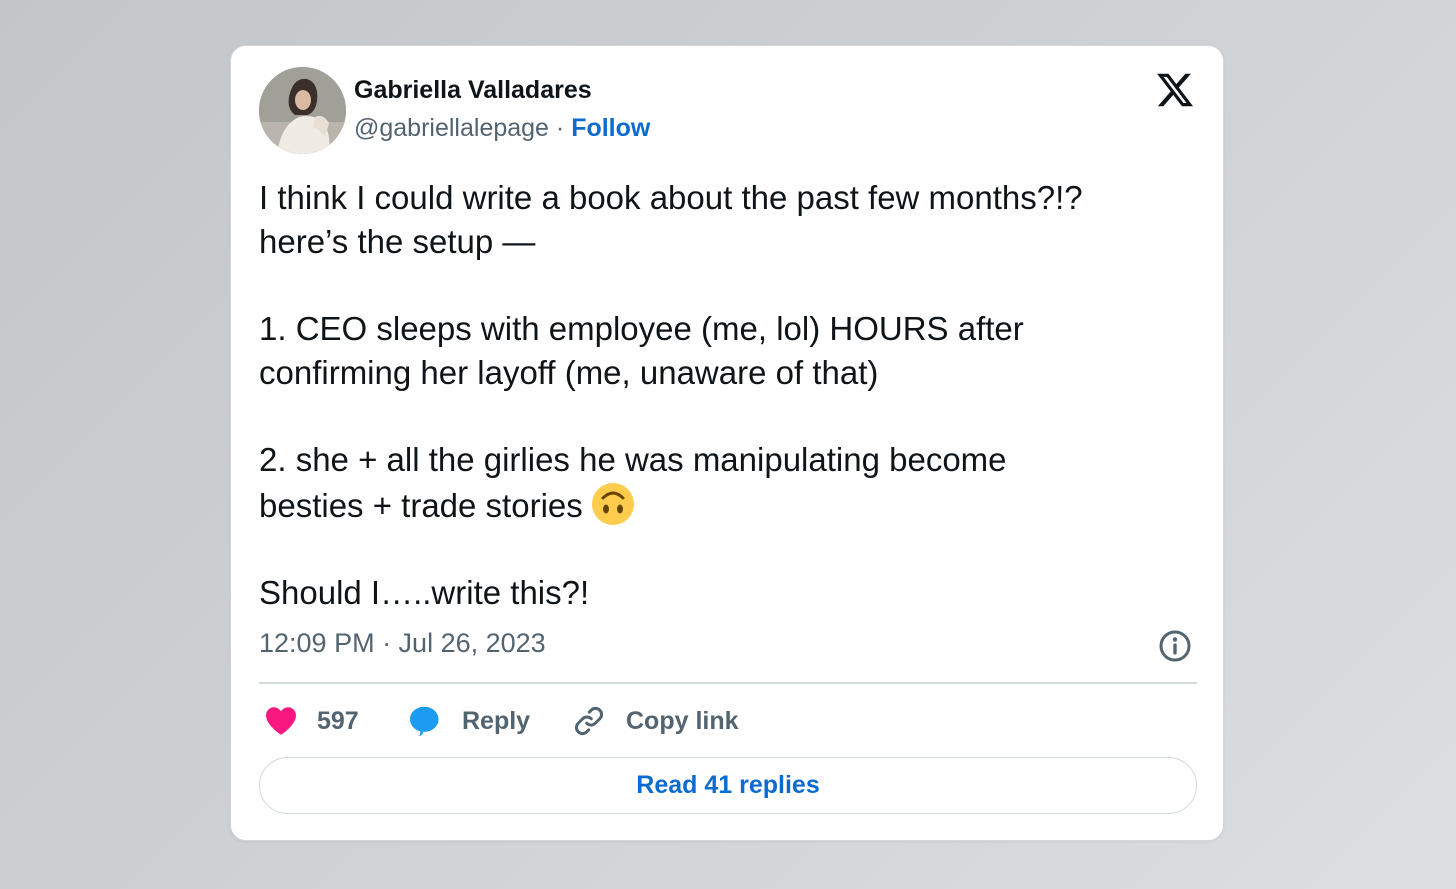 The height and width of the screenshot is (889, 1456). What do you see at coordinates (729, 505) in the screenshot?
I see `tweet-line-with-emoji: besties + trade stories` at bounding box center [729, 505].